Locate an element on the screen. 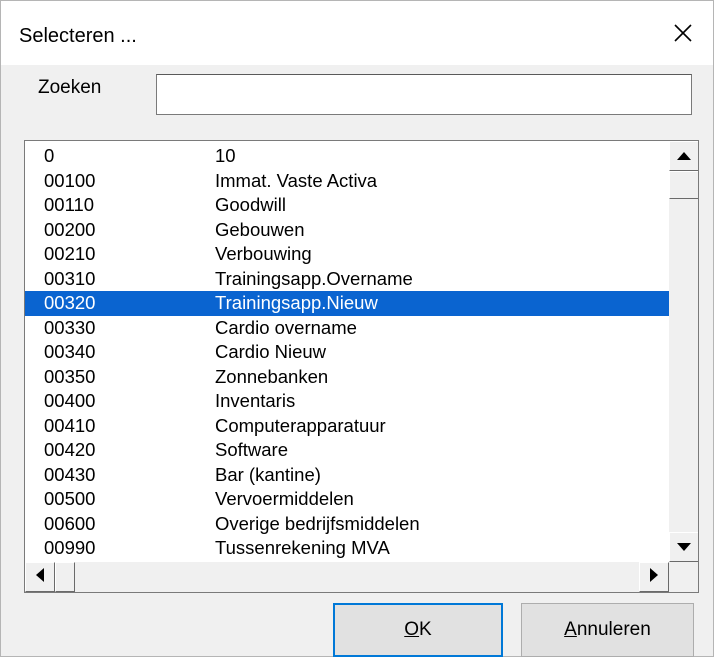 The image size is (714, 657). account-code: 00100 is located at coordinates (70, 180).